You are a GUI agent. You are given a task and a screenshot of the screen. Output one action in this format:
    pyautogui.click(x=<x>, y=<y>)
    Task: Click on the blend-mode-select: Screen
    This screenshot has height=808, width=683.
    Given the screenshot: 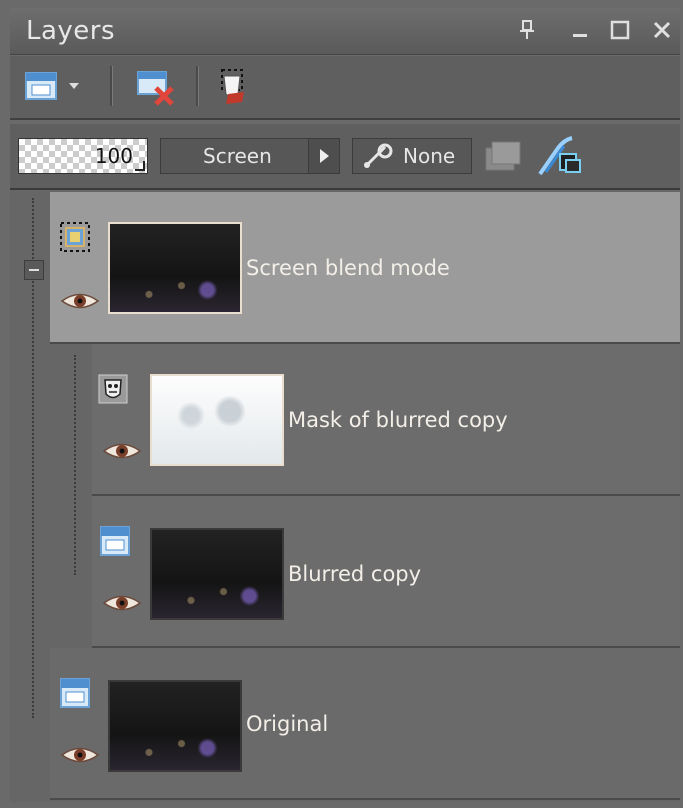 What is the action you would take?
    pyautogui.click(x=250, y=156)
    